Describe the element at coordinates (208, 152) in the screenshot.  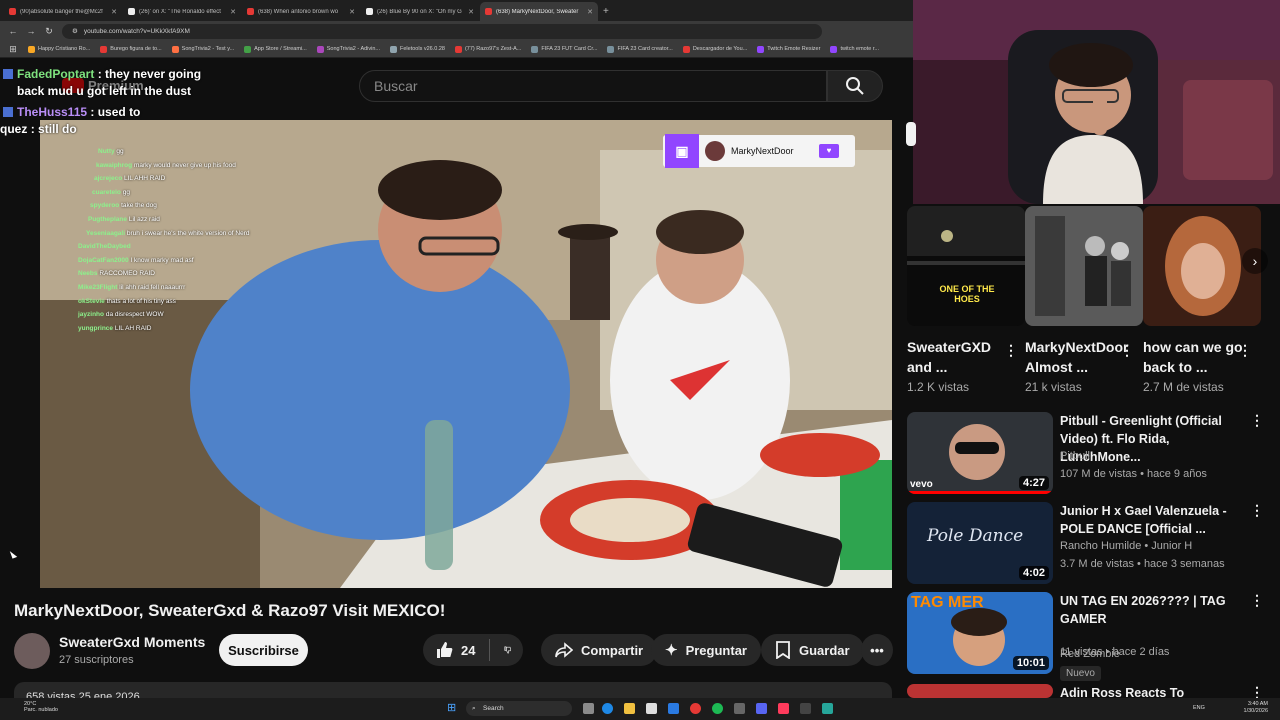
I see `stream-chat-line: Nutty gg` at that location.